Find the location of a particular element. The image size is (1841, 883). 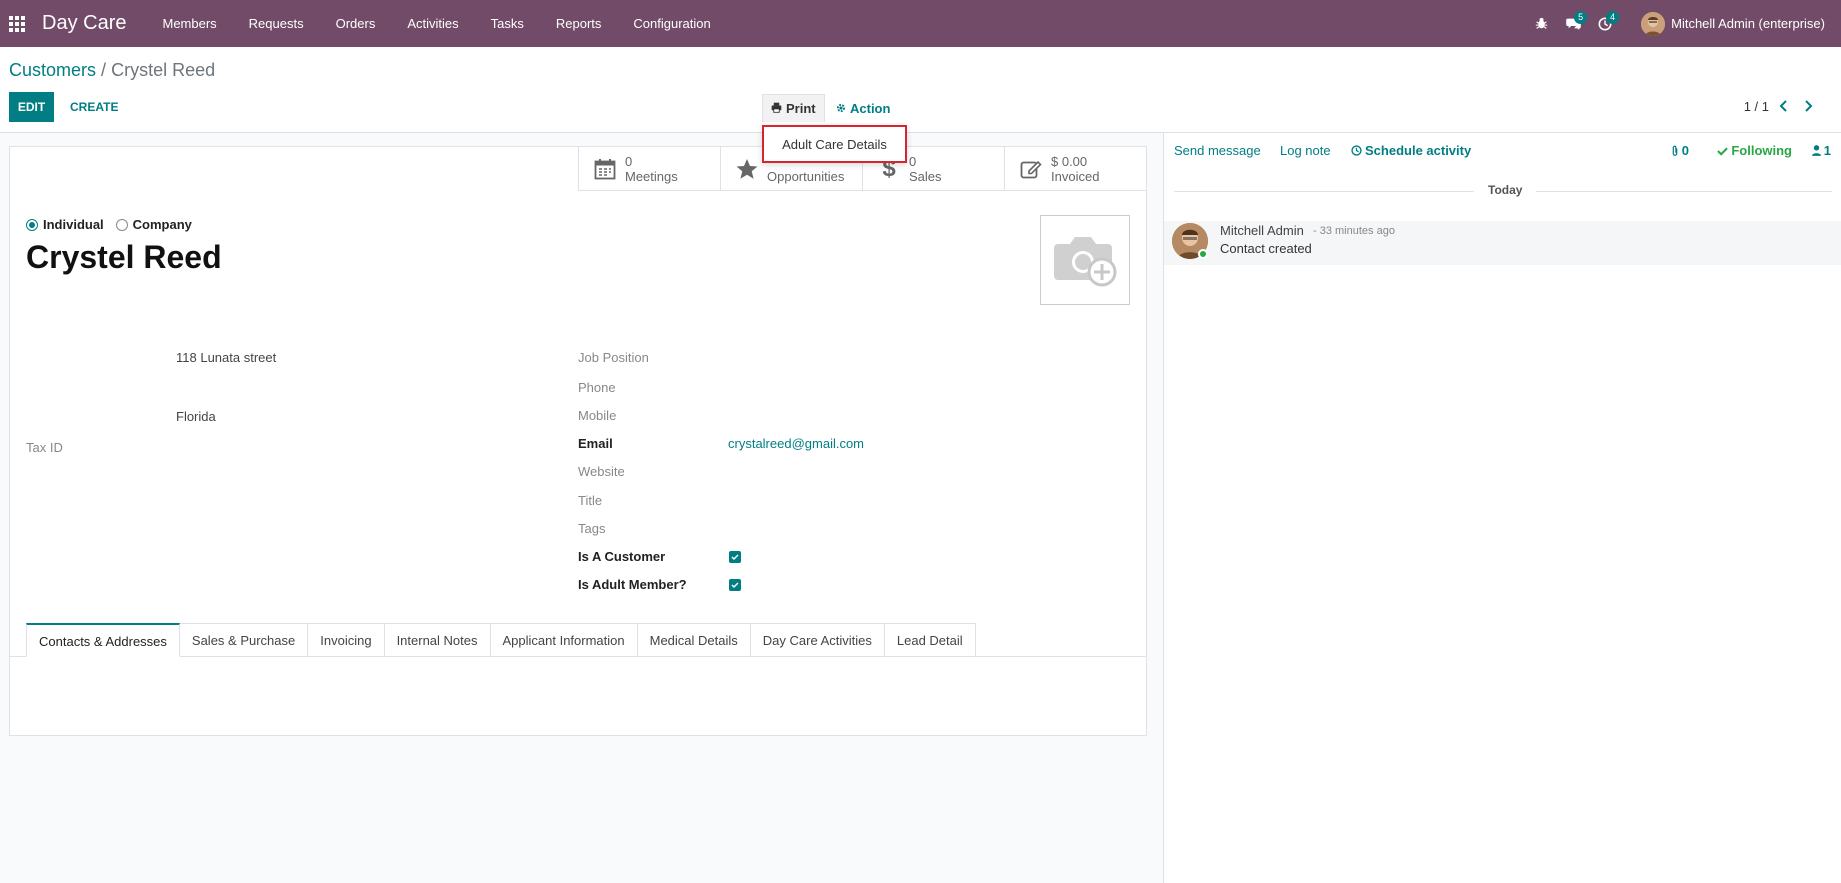

send-message-button: Send message is located at coordinates (1217, 150).